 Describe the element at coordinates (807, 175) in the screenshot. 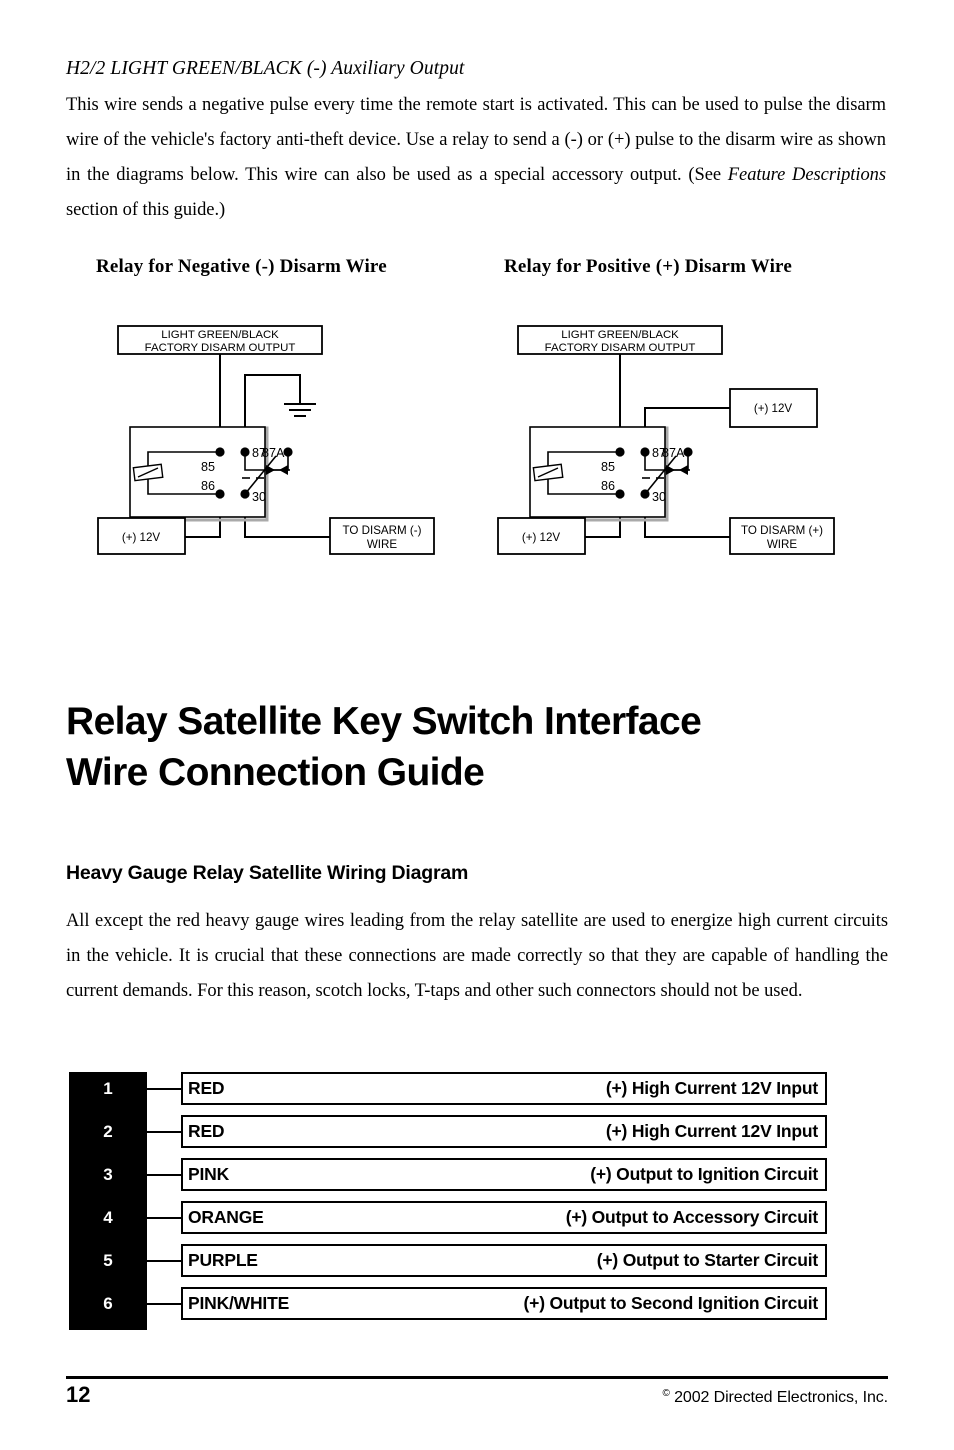

I see `paragraph-italic-reference: Feature Descriptions` at that location.